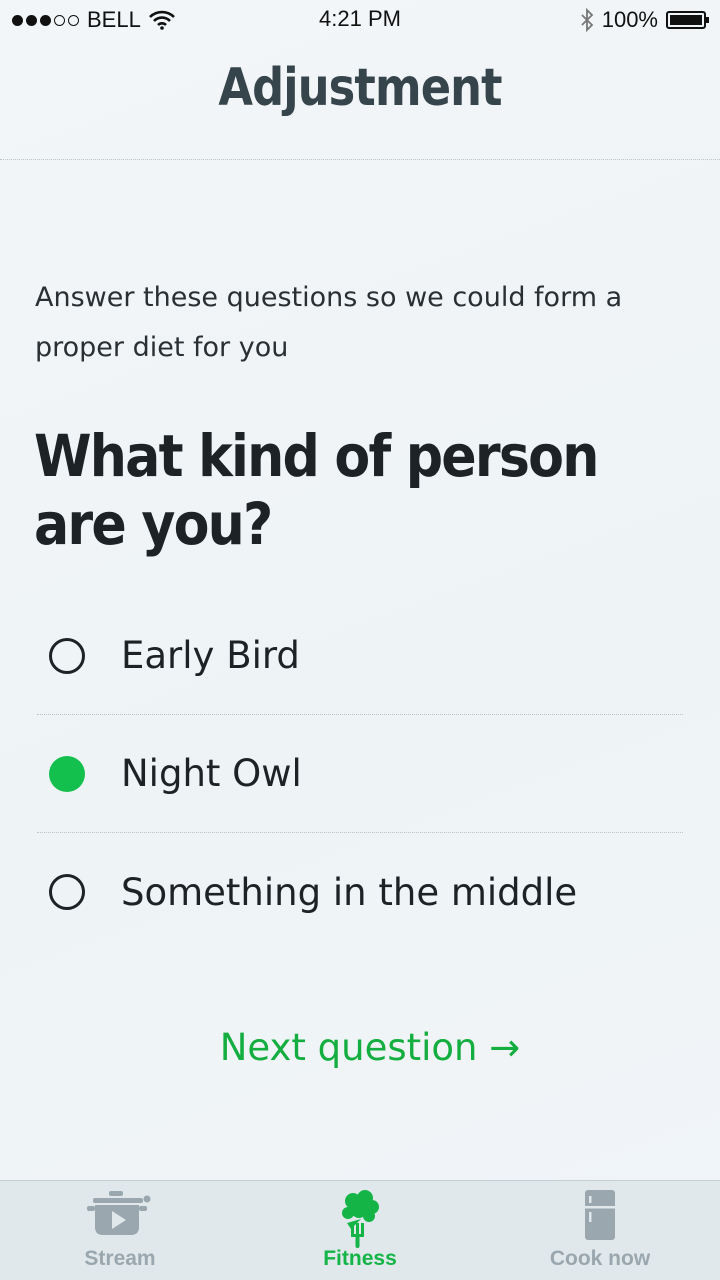 The height and width of the screenshot is (1280, 720). What do you see at coordinates (587, 20) in the screenshot?
I see `bluetooth-icon` at bounding box center [587, 20].